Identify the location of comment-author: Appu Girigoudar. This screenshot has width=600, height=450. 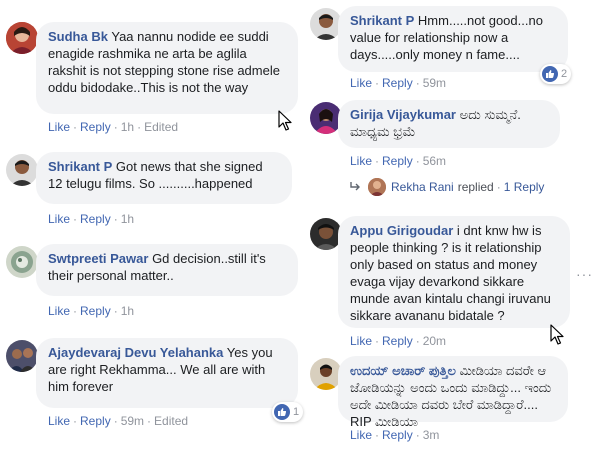
(401, 230).